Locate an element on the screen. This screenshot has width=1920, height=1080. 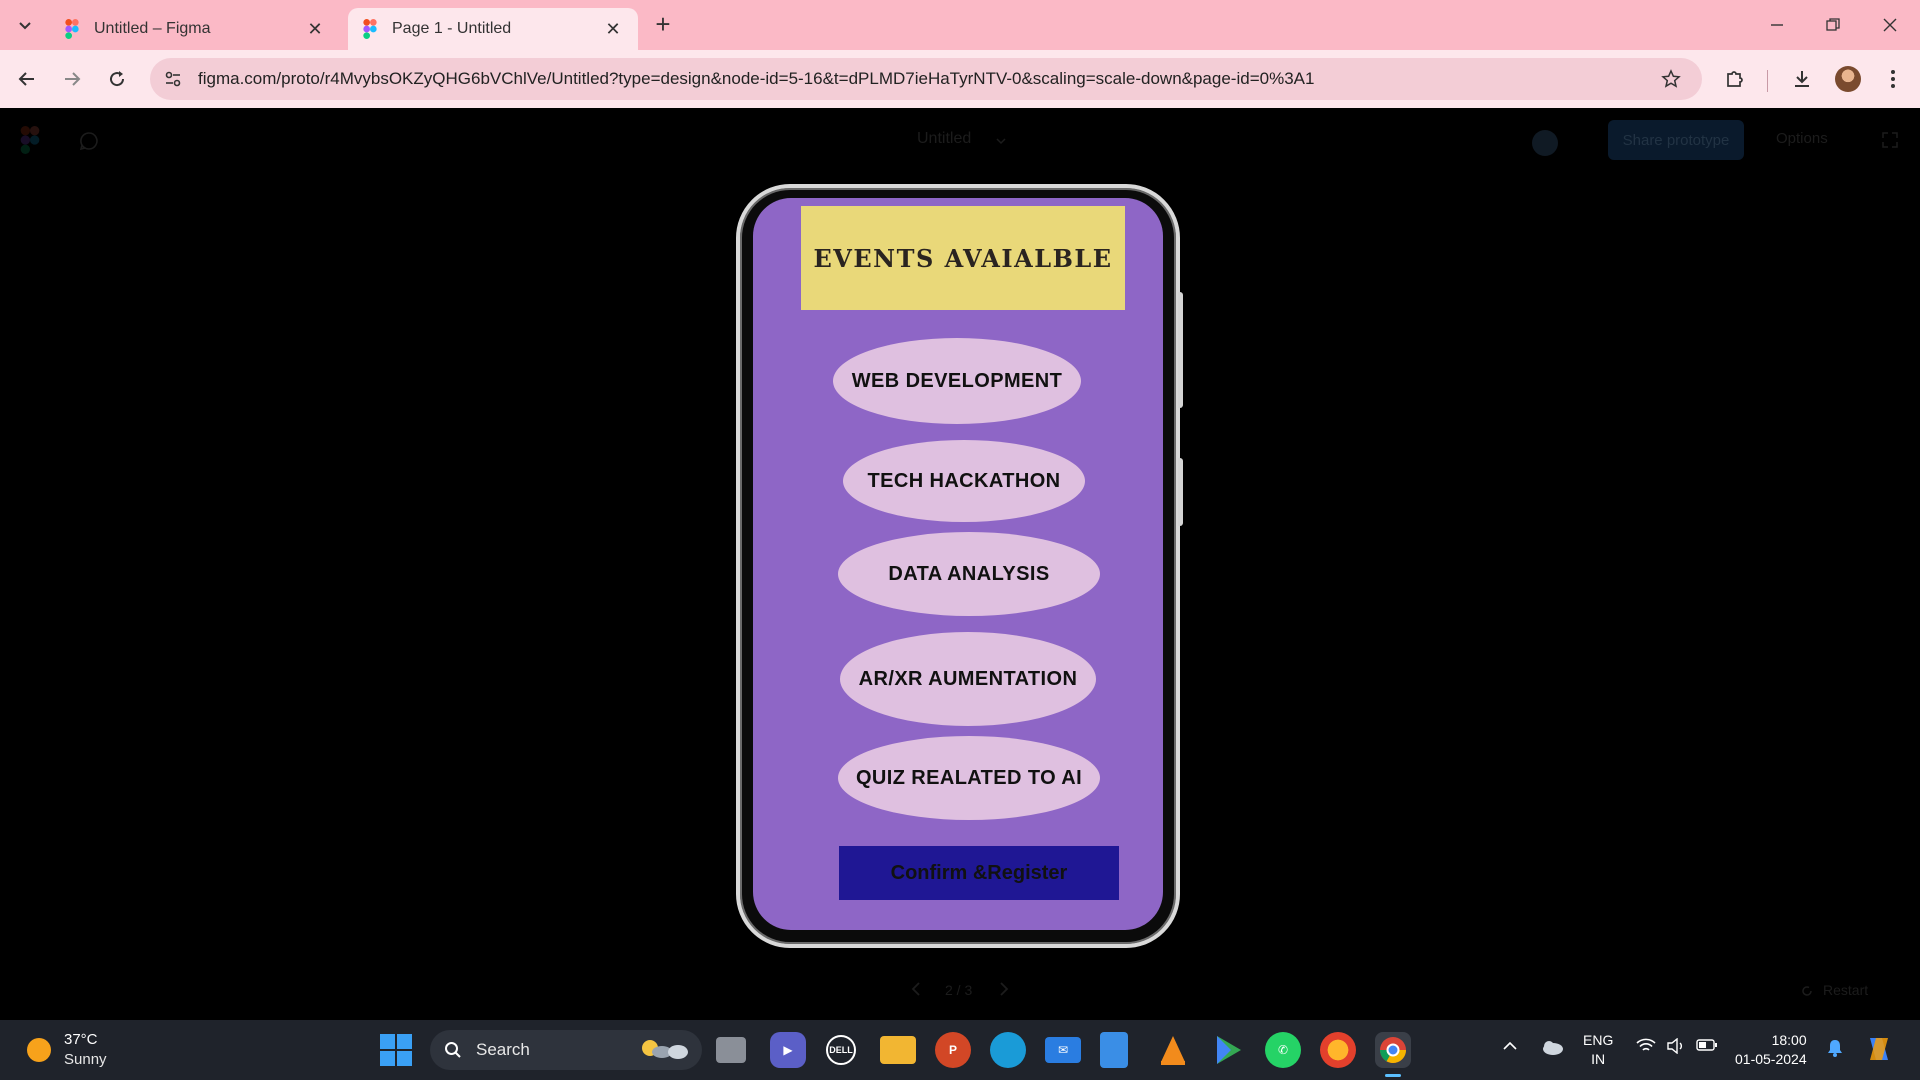
options-menu: Options is located at coordinates (1802, 138).